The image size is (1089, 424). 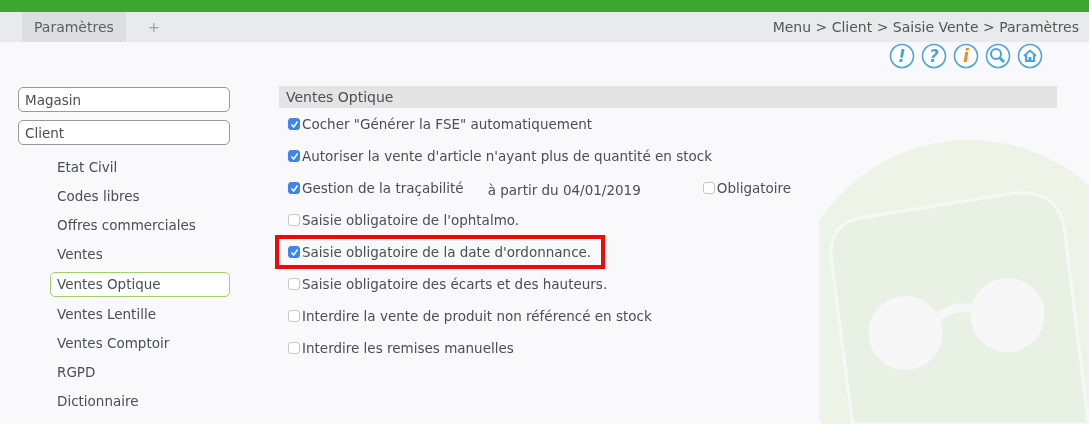 What do you see at coordinates (564, 190) in the screenshot?
I see `date-text: à partir du 04/01/2019` at bounding box center [564, 190].